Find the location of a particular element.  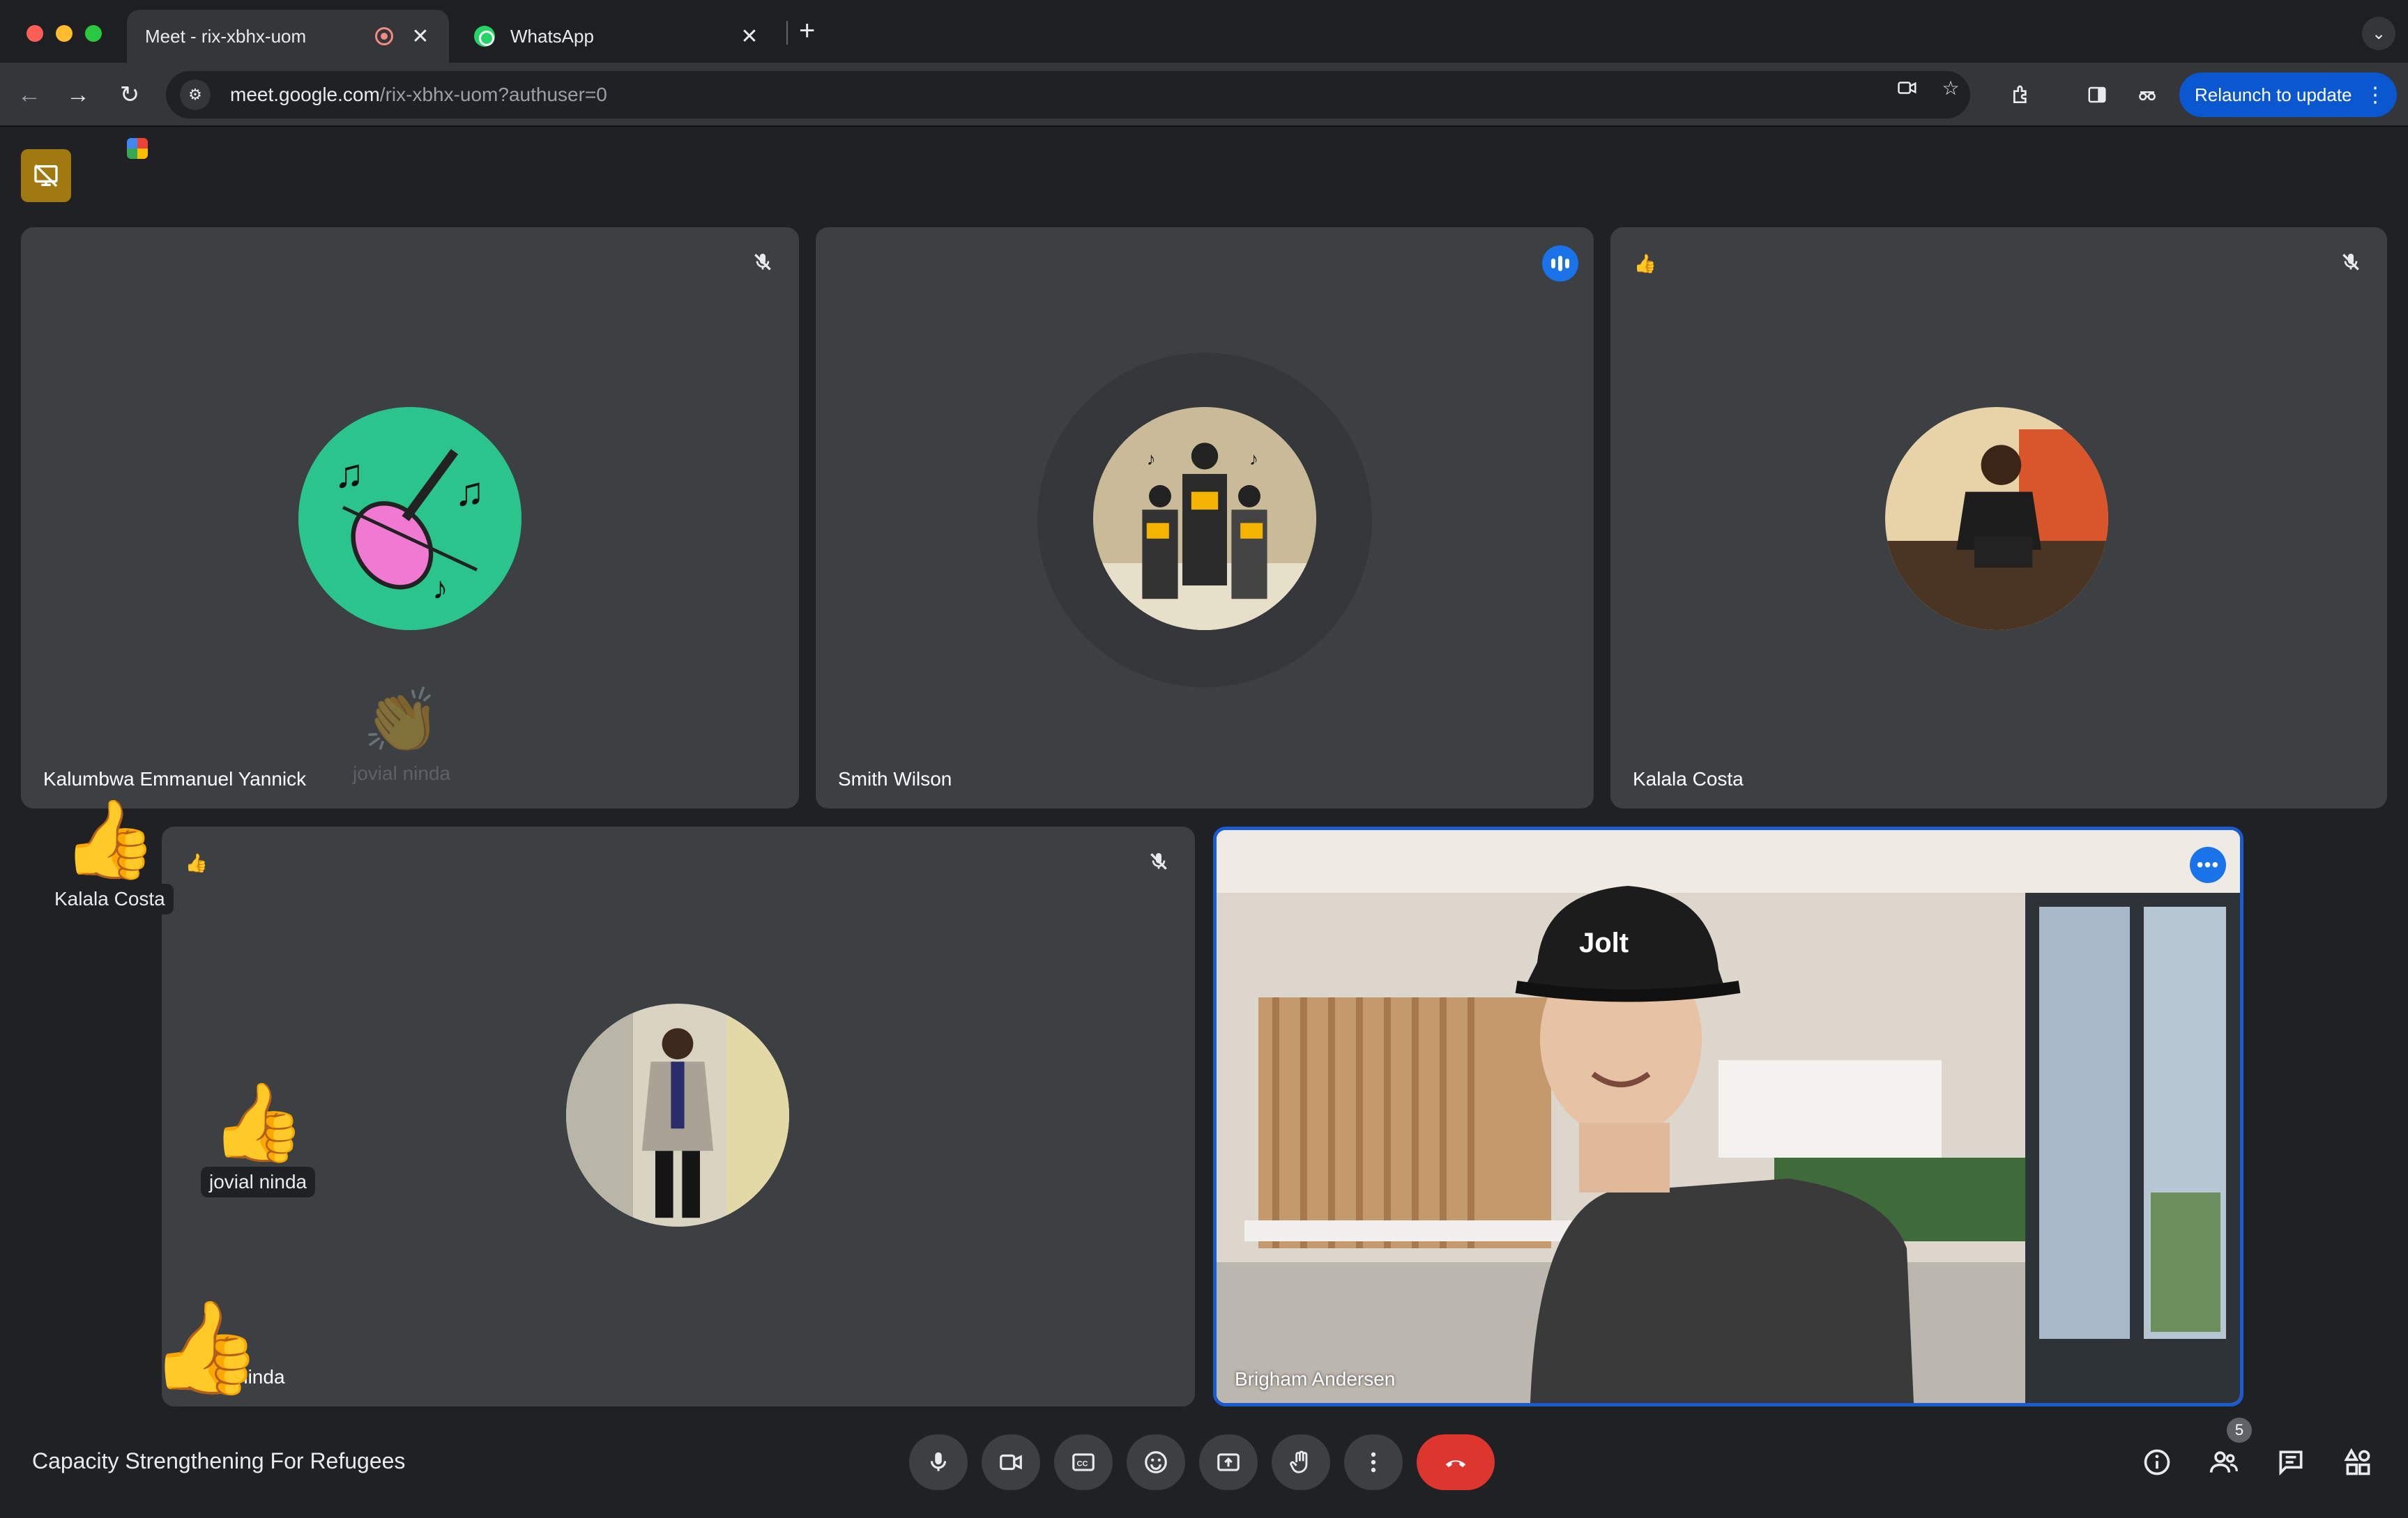

floating-reaction: 👏 jovial ninda is located at coordinates (401, 739).